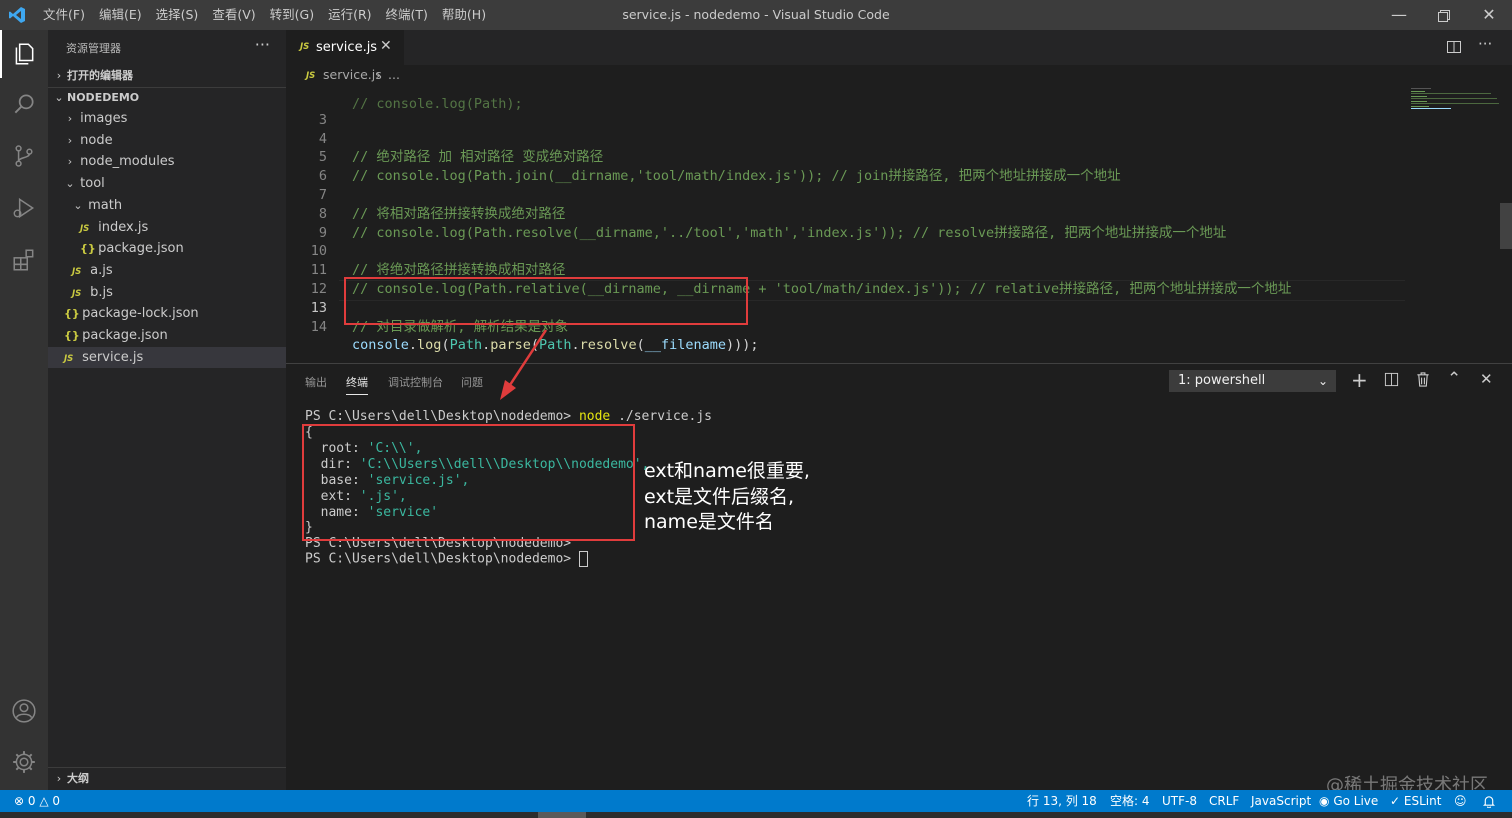 Image resolution: width=1512 pixels, height=818 pixels. I want to click on error-icon: ⊗, so click(19, 801).